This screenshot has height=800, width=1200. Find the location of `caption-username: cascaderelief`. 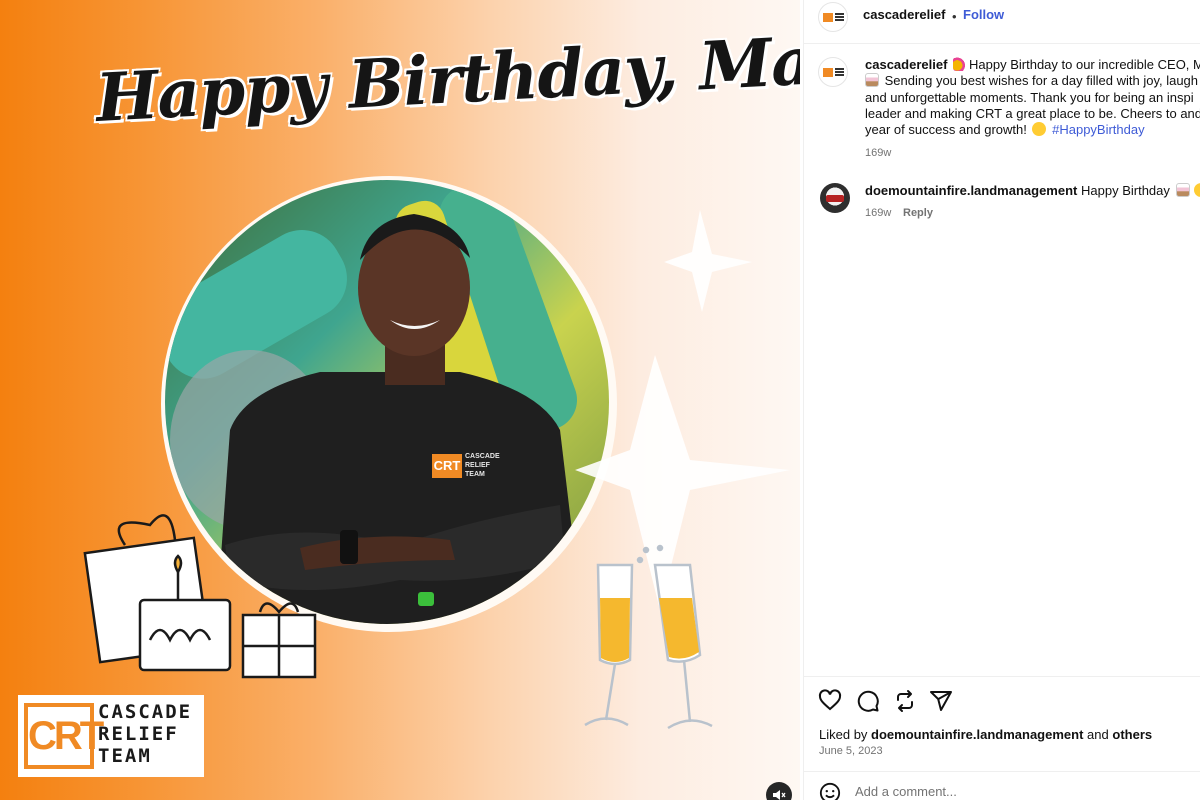

caption-username: cascaderelief is located at coordinates (906, 64).